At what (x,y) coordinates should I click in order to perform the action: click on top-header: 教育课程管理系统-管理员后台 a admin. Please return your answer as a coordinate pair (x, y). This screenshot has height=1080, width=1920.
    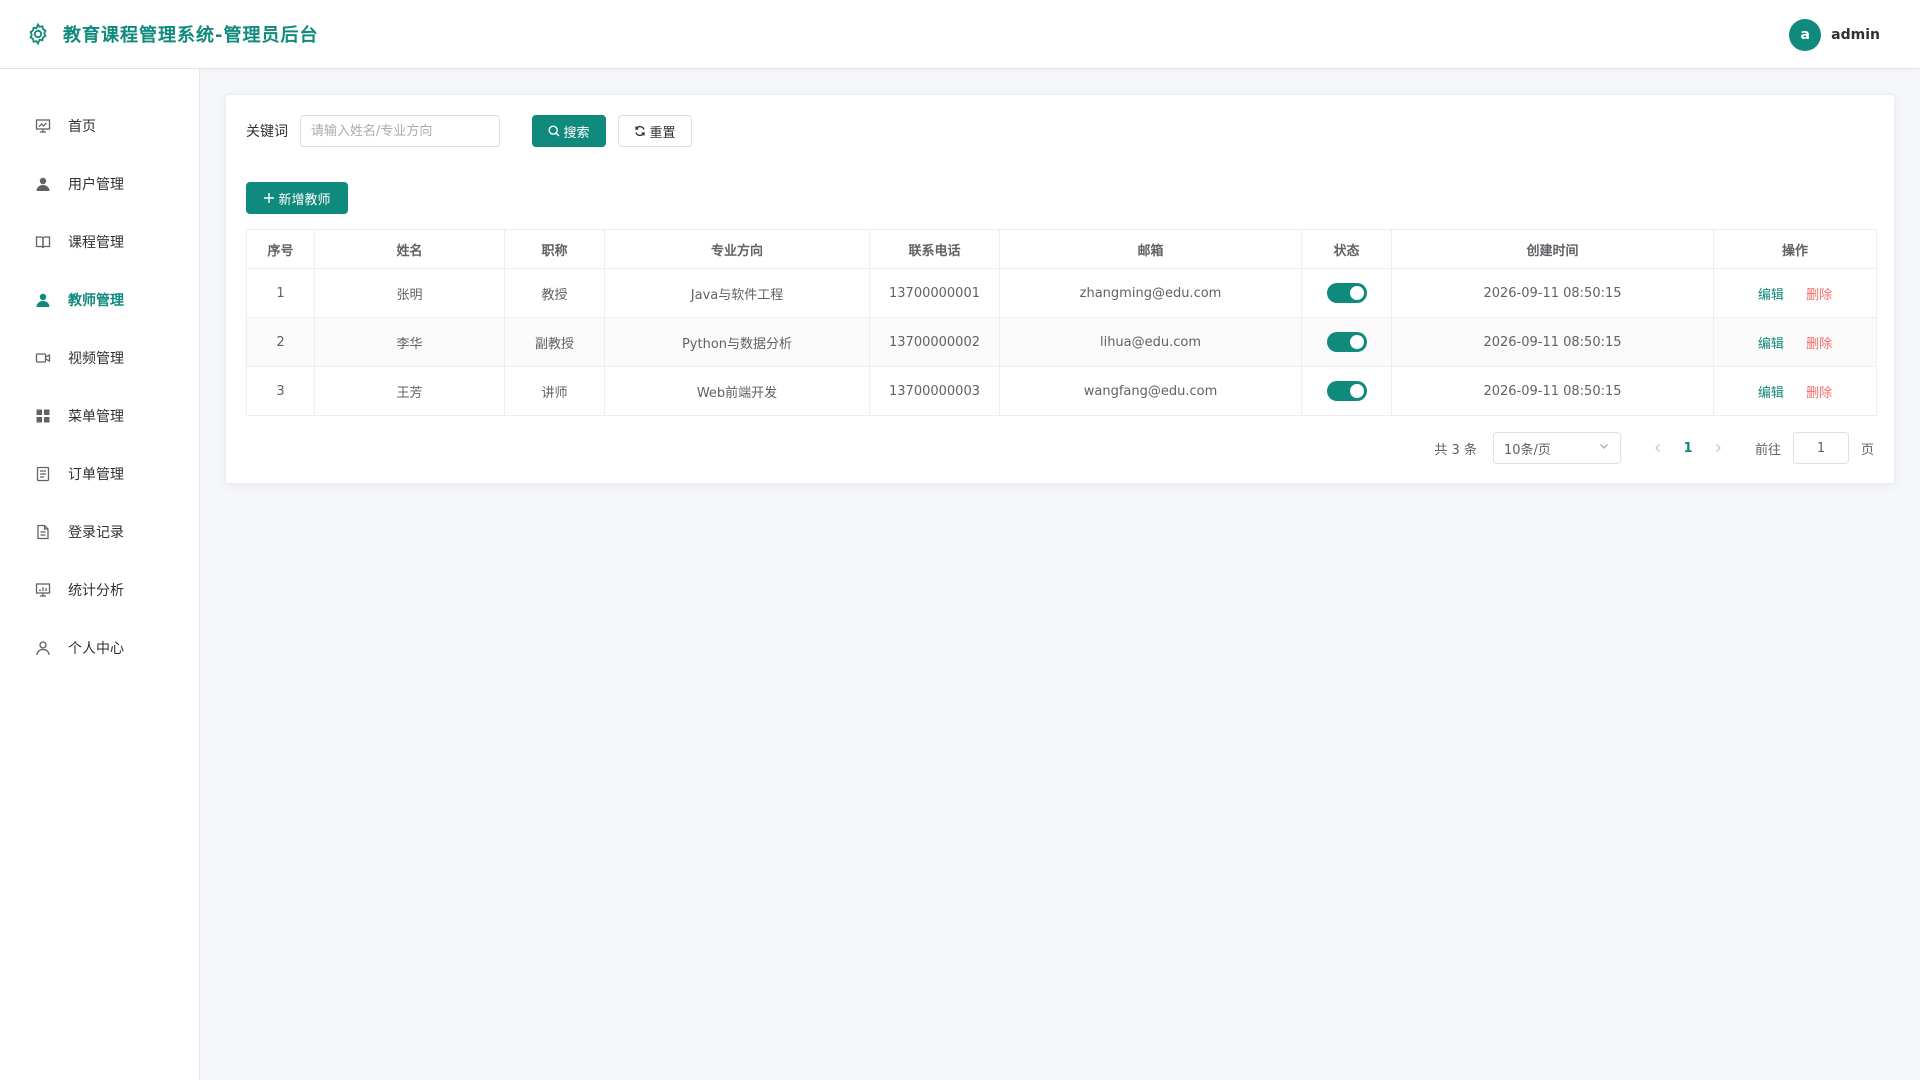
    Looking at the image, I should click on (960, 34).